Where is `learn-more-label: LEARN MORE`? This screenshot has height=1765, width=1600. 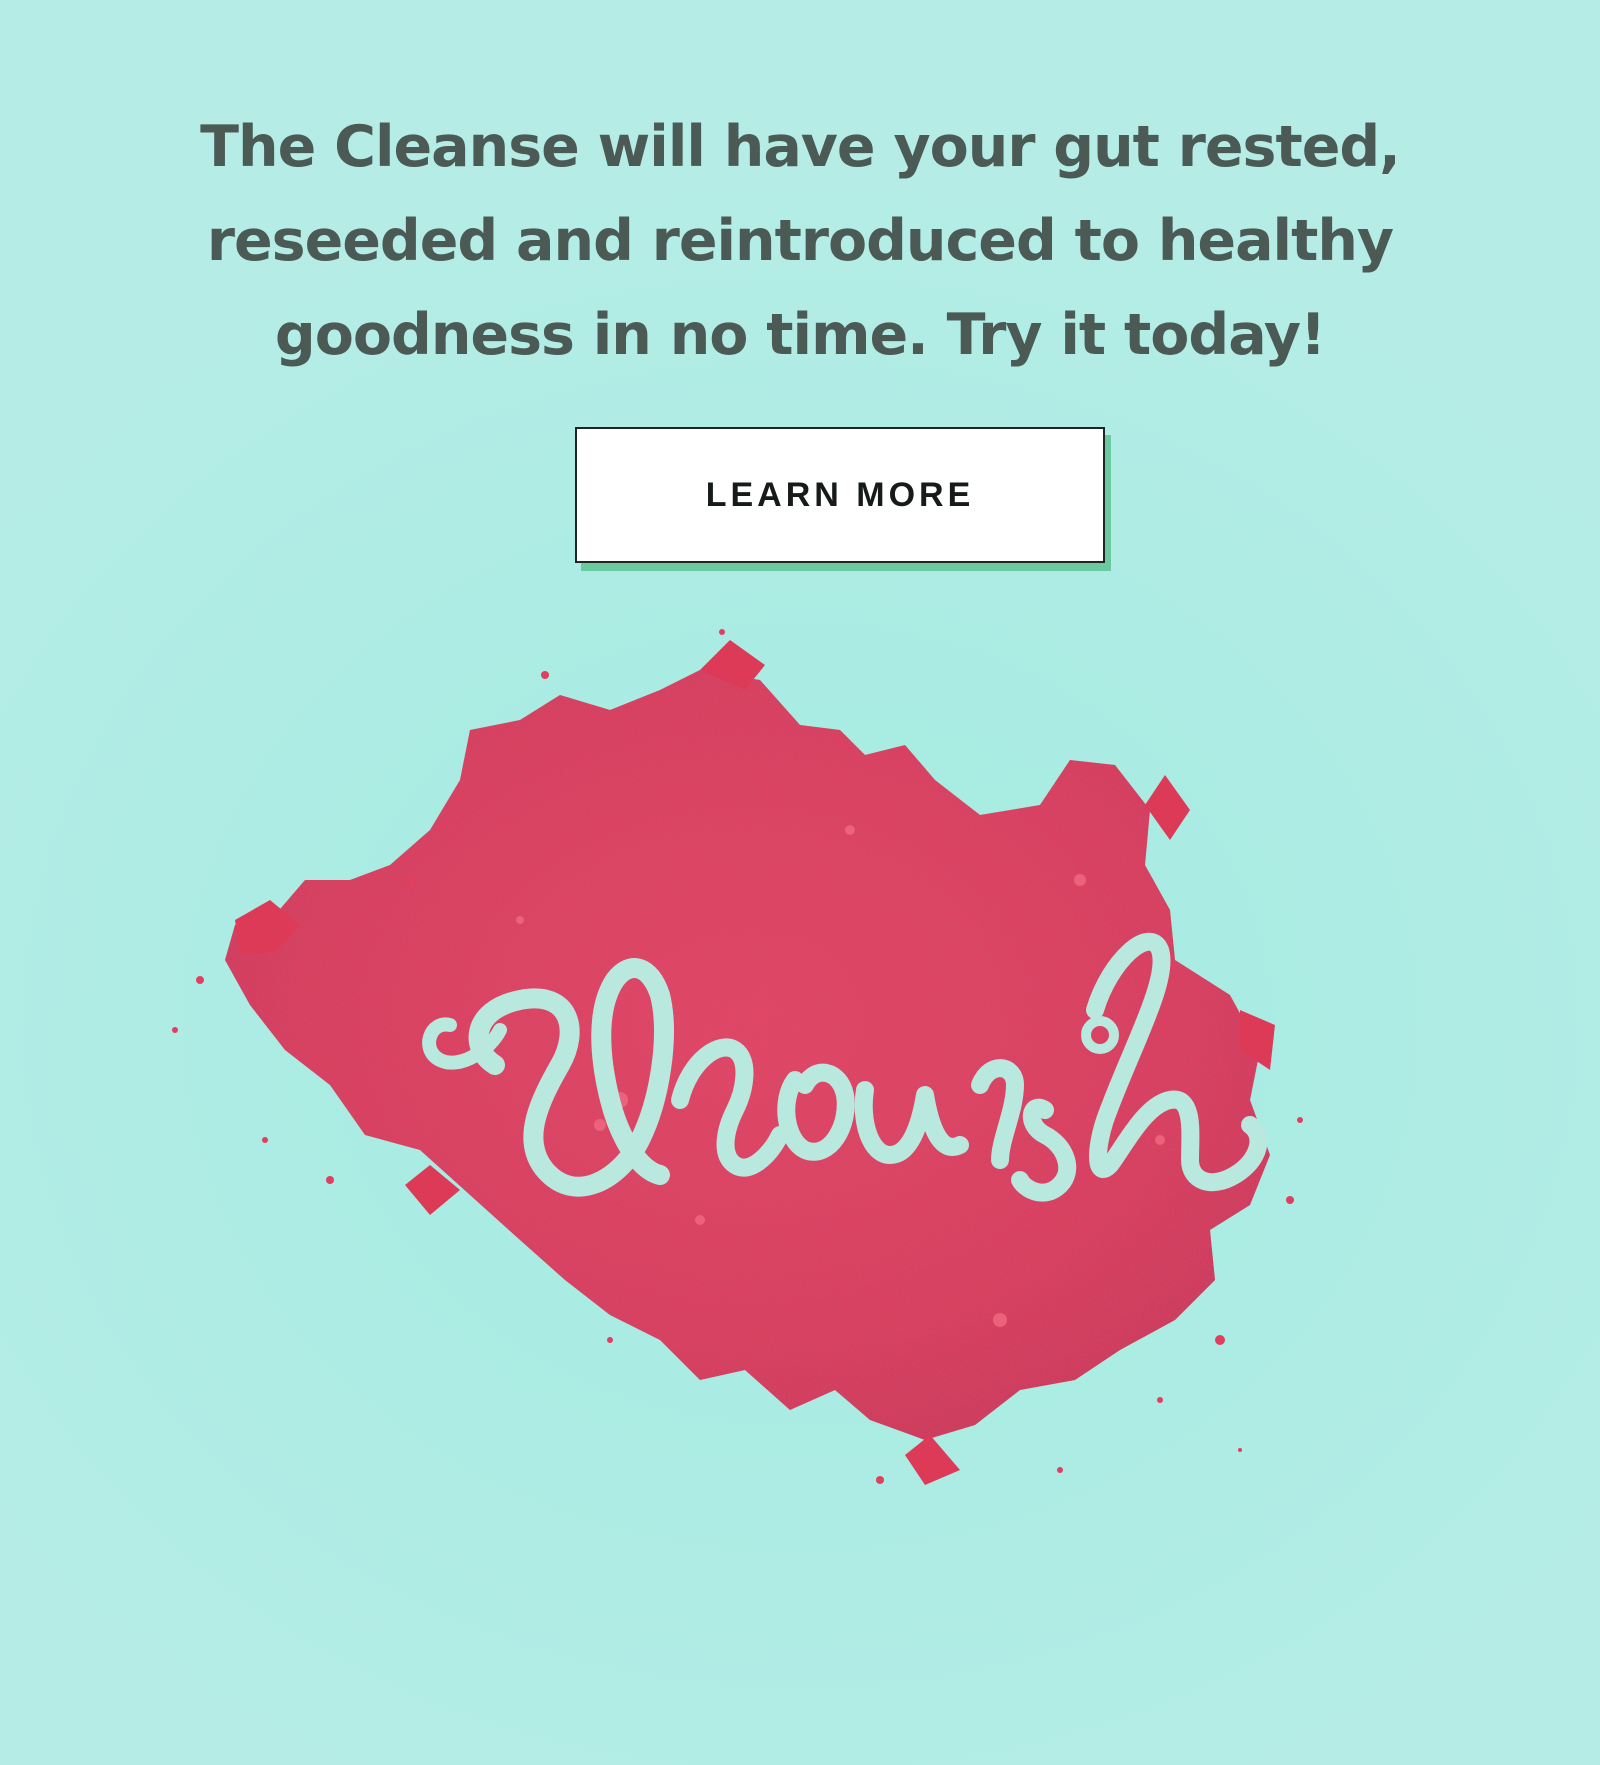 learn-more-label: LEARN MORE is located at coordinates (840, 494).